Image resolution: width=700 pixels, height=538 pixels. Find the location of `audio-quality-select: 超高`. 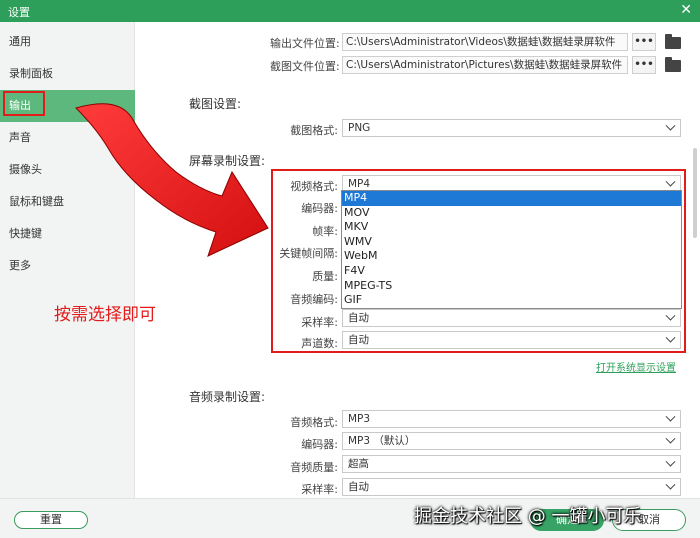

audio-quality-select: 超高 is located at coordinates (511, 464).